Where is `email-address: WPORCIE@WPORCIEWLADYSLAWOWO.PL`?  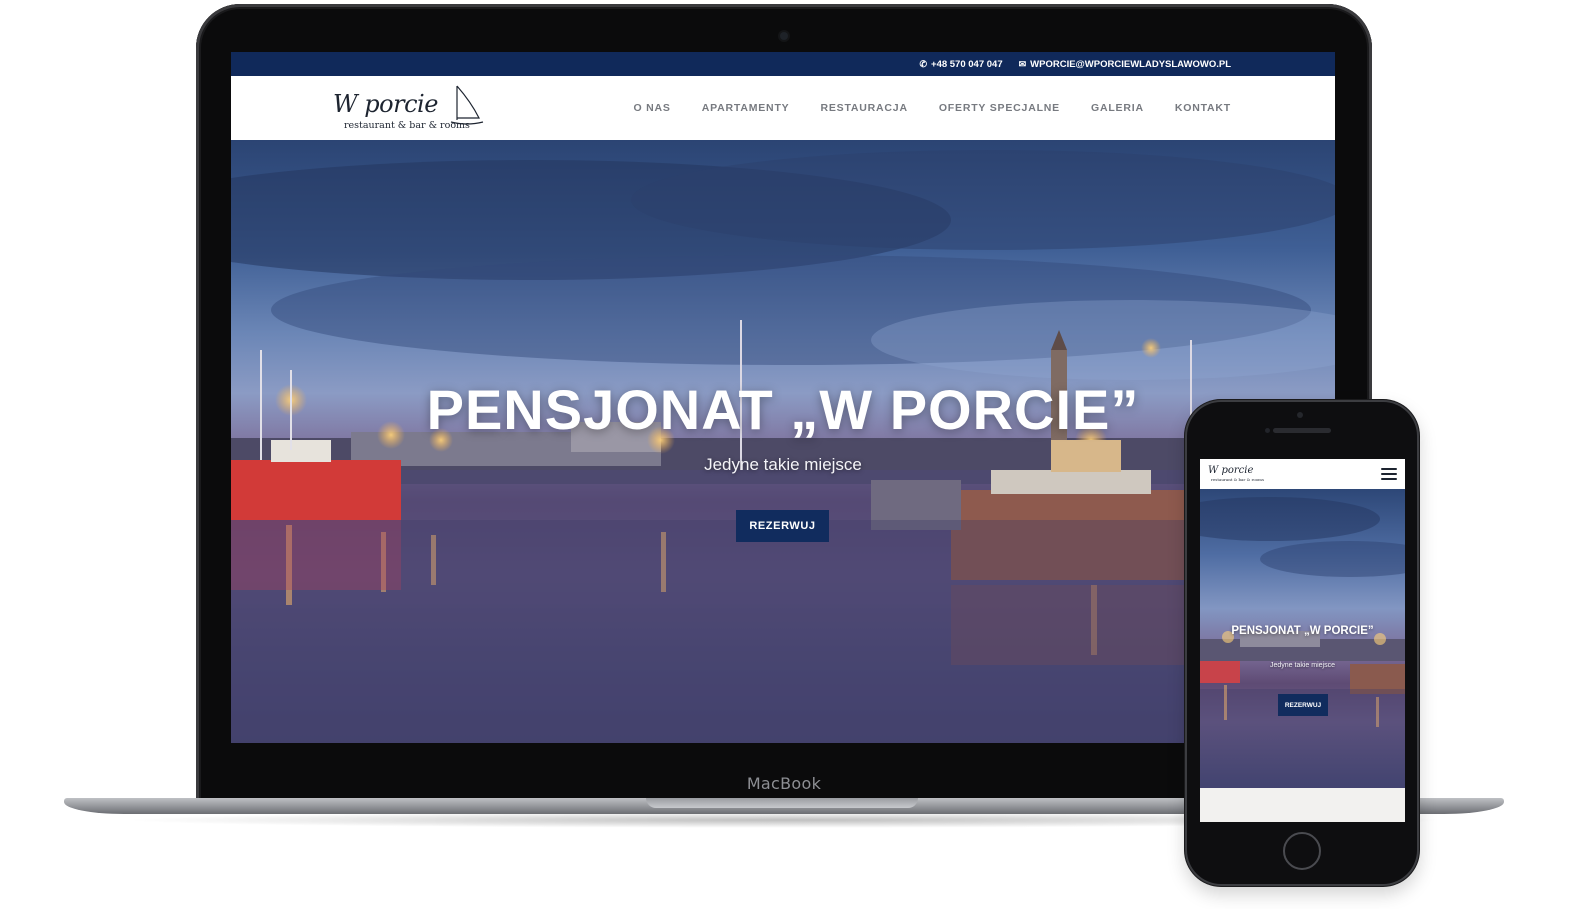
email-address: WPORCIE@WPORCIEWLADYSLAWOWO.PL is located at coordinates (1130, 64).